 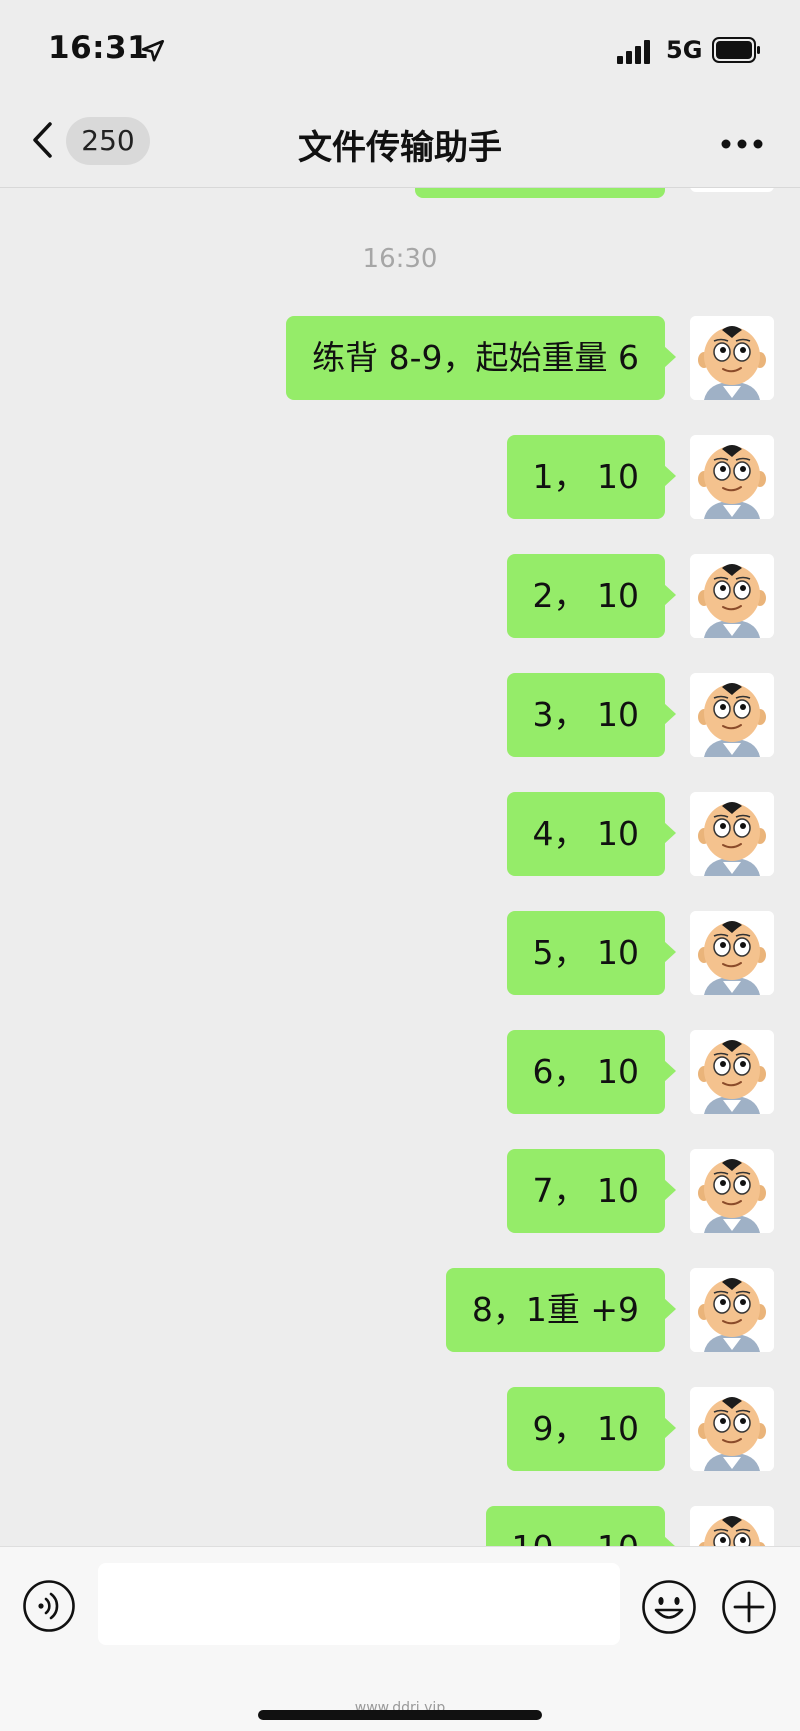 What do you see at coordinates (669, 1607) in the screenshot?
I see `emoji-icon` at bounding box center [669, 1607].